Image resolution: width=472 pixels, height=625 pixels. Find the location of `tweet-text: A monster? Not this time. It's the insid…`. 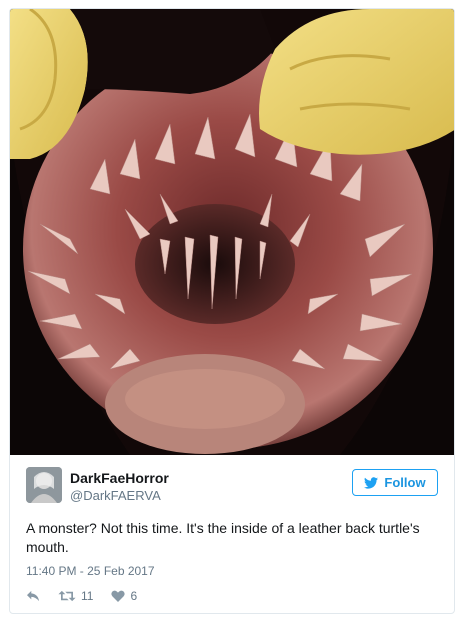

tweet-text: A monster? Not this time. It's the insid… is located at coordinates (223, 537).